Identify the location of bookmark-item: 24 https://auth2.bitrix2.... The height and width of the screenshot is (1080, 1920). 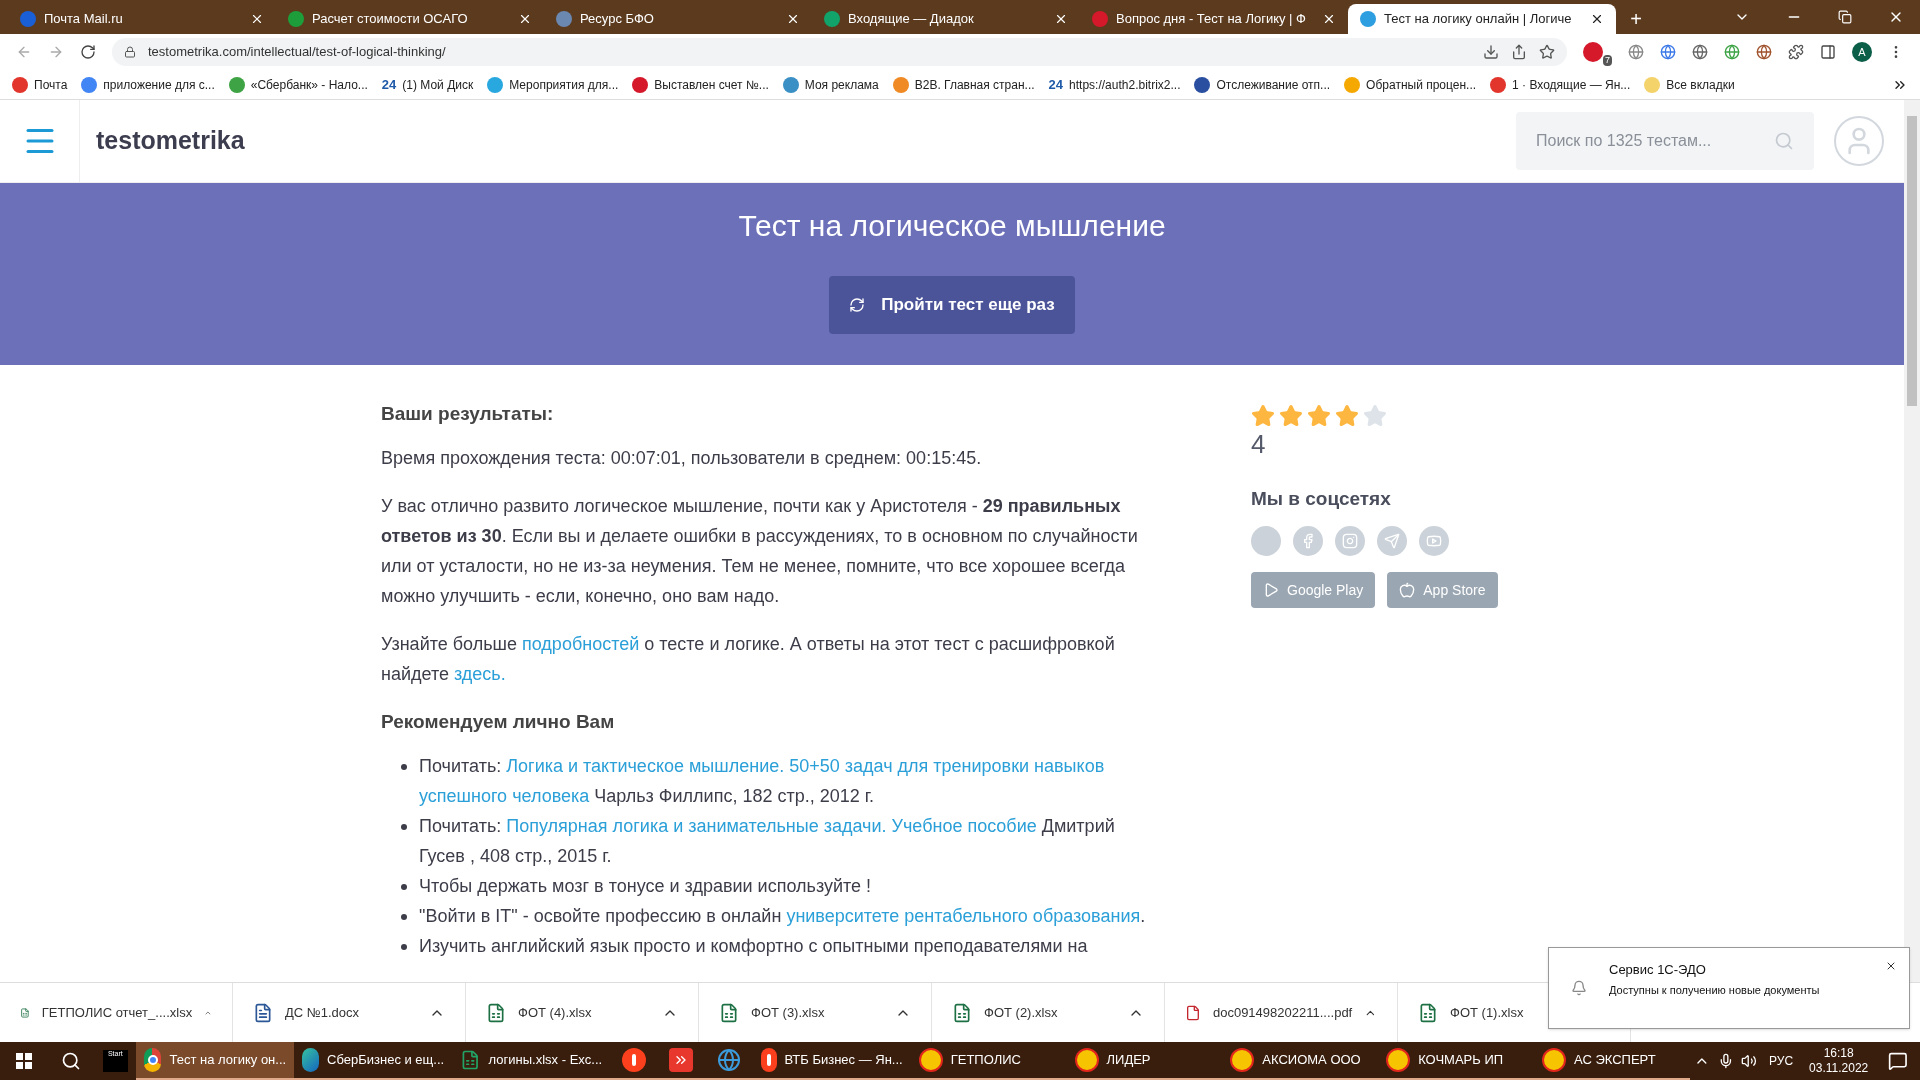
(1114, 84).